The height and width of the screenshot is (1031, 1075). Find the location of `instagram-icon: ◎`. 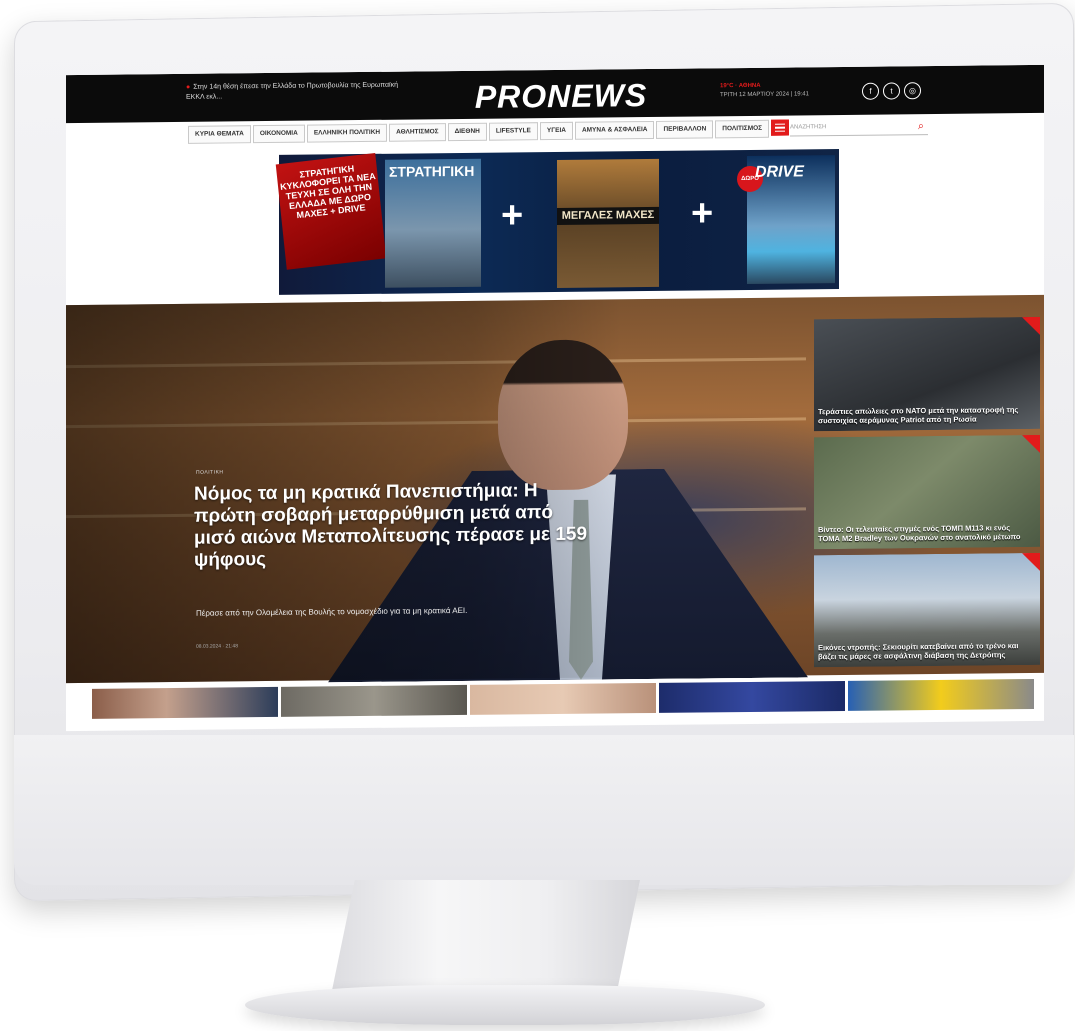

instagram-icon: ◎ is located at coordinates (912, 91).